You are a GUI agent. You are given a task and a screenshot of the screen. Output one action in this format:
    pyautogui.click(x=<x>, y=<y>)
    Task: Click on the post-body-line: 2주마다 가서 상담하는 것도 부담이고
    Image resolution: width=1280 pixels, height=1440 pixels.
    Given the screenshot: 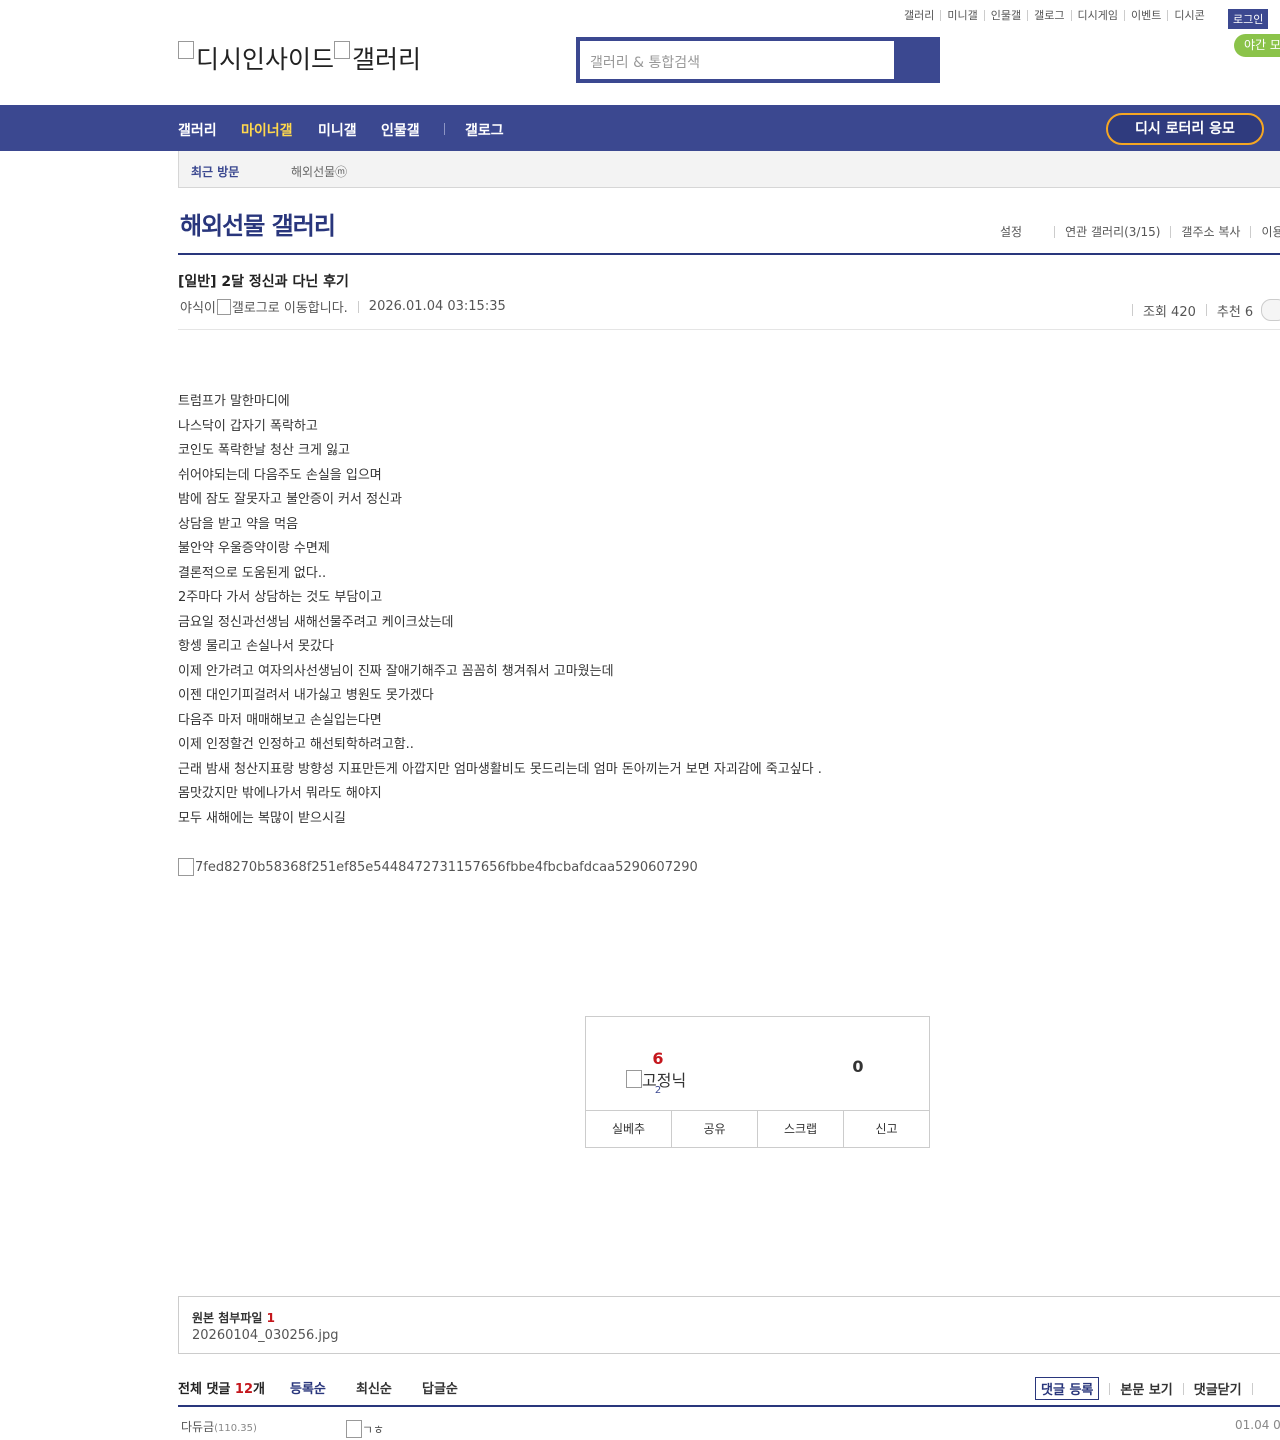 What is the action you would take?
    pyautogui.click(x=280, y=597)
    